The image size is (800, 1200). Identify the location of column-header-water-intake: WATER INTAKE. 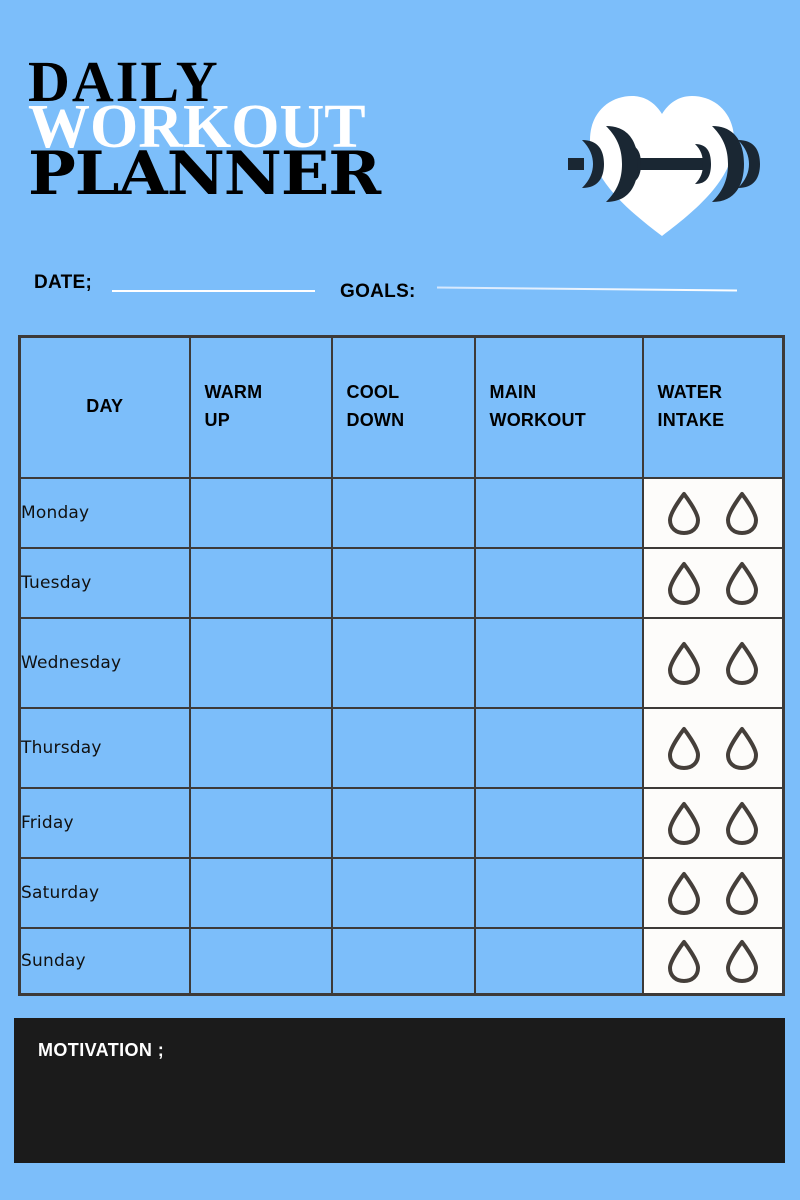
(713, 407).